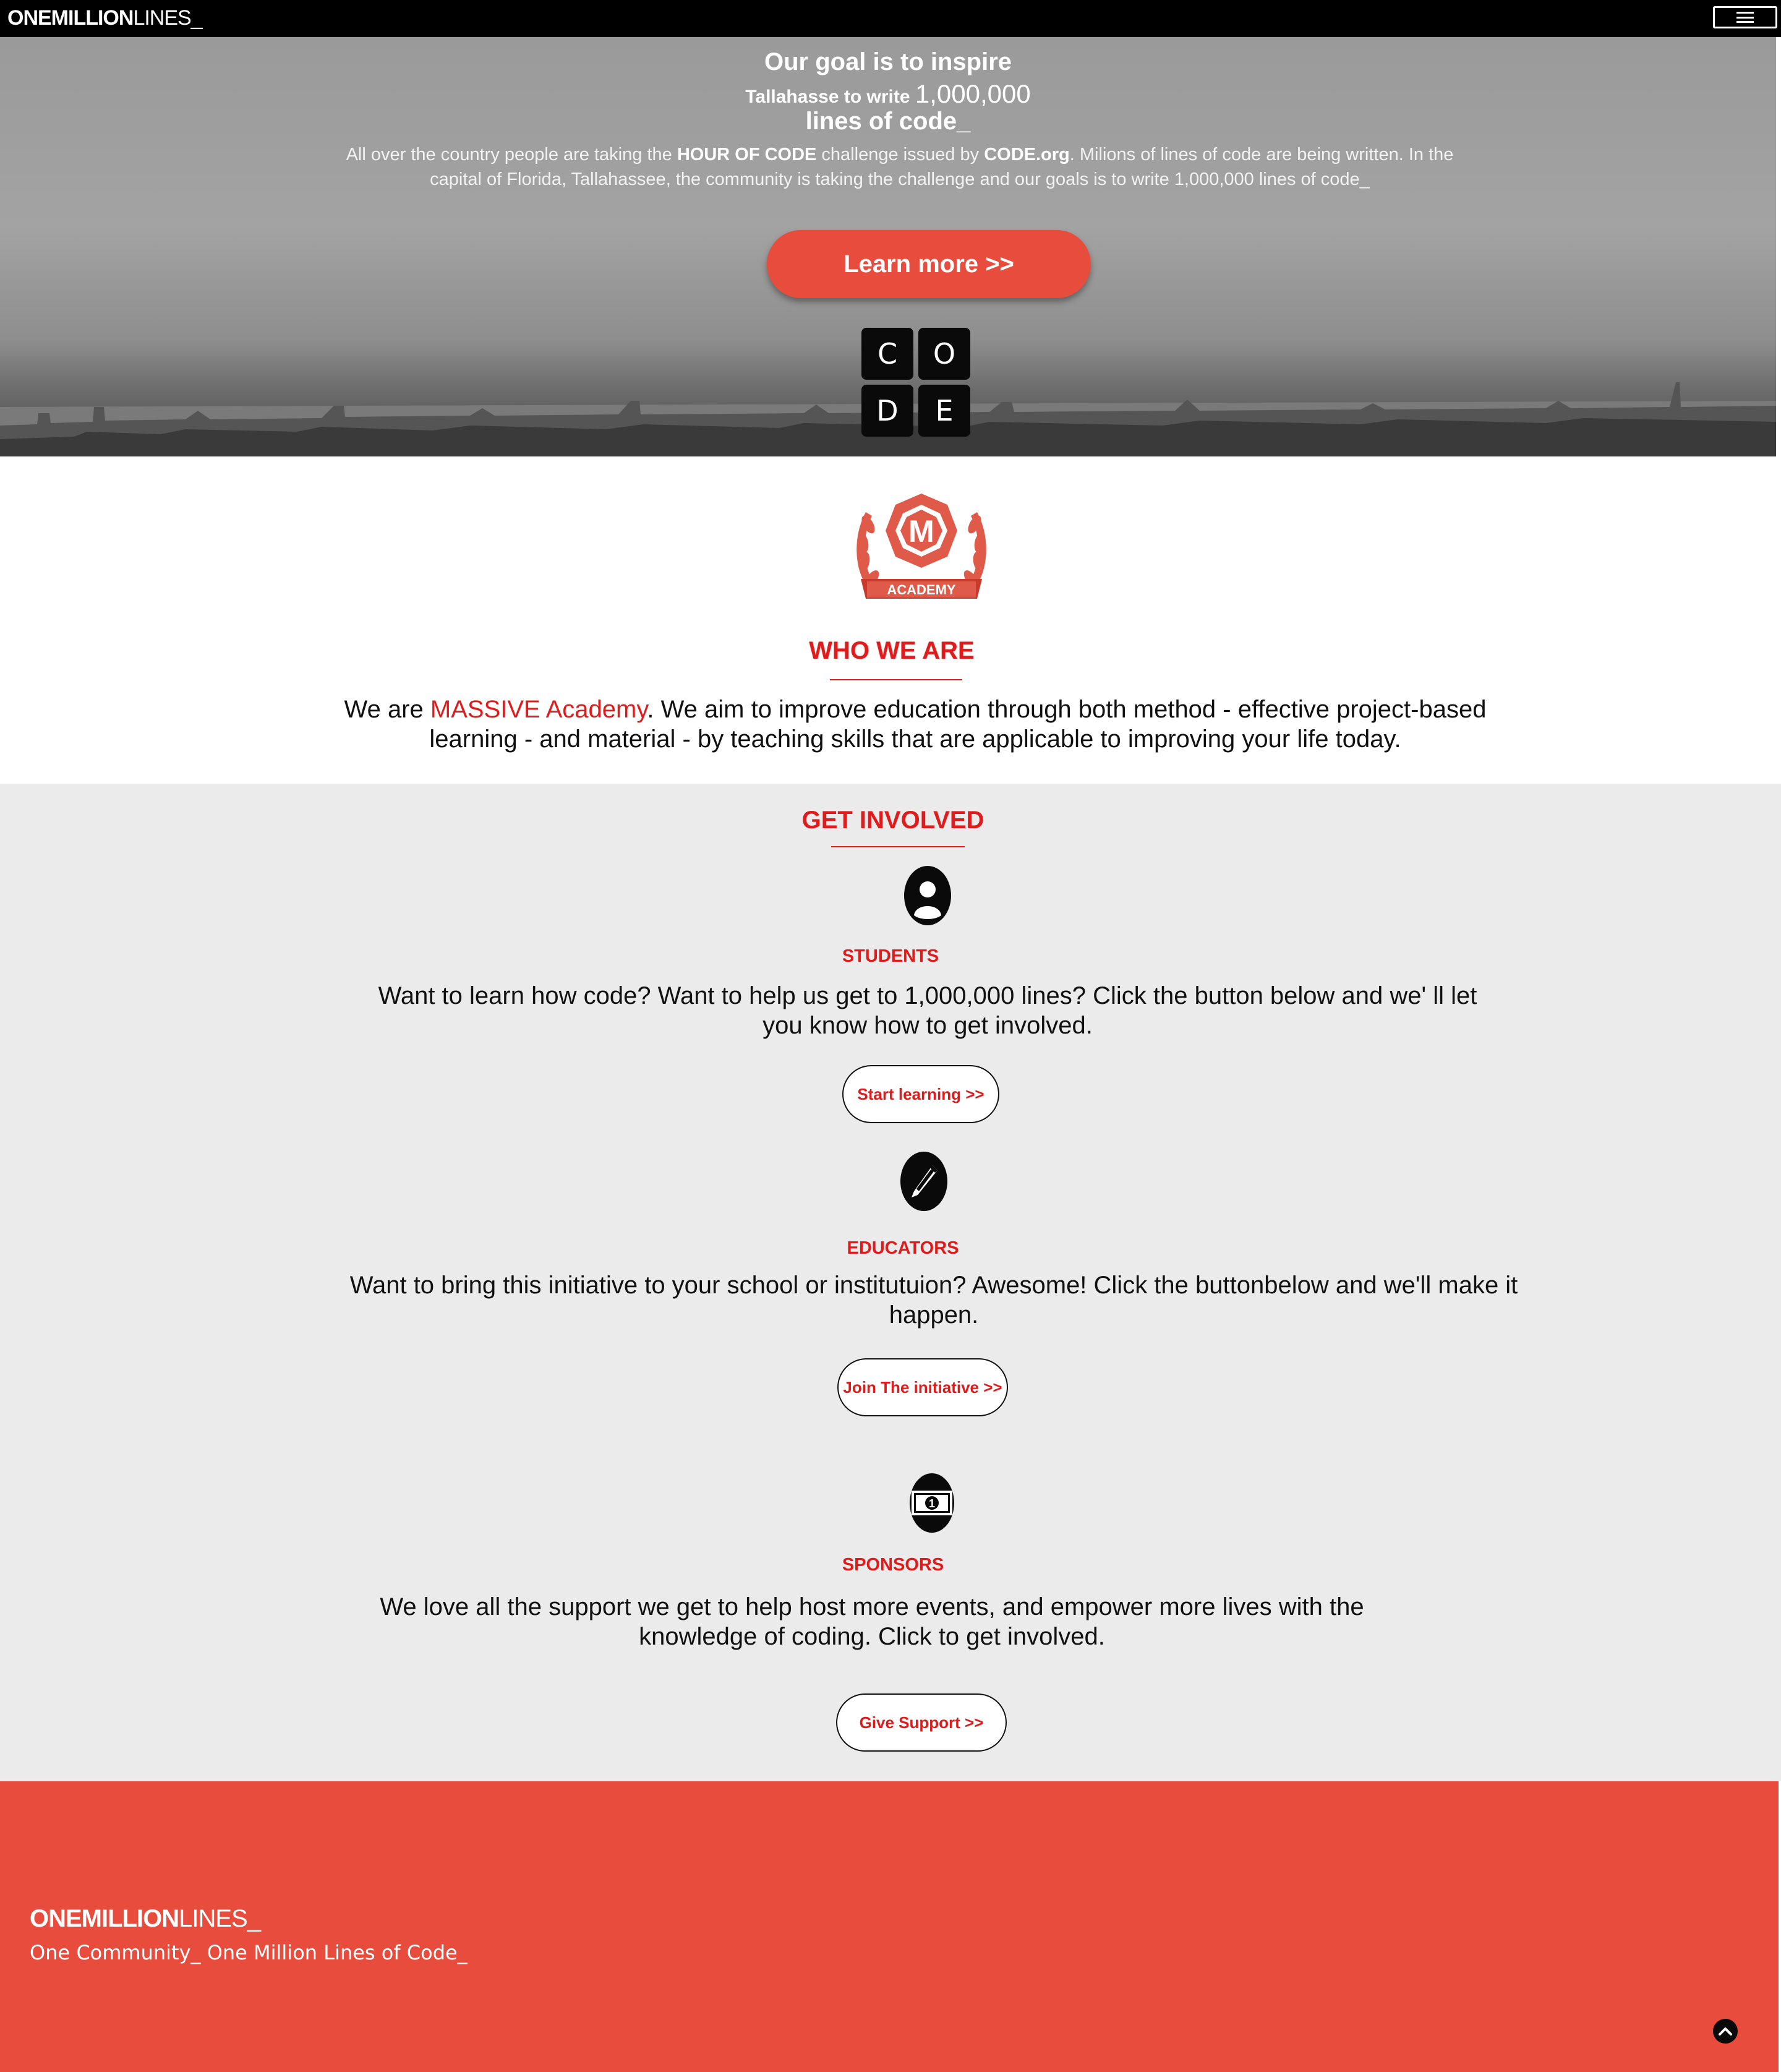 This screenshot has width=1781, height=2072. I want to click on brand-logo: ONEMILLIONLINES_, so click(105, 18).